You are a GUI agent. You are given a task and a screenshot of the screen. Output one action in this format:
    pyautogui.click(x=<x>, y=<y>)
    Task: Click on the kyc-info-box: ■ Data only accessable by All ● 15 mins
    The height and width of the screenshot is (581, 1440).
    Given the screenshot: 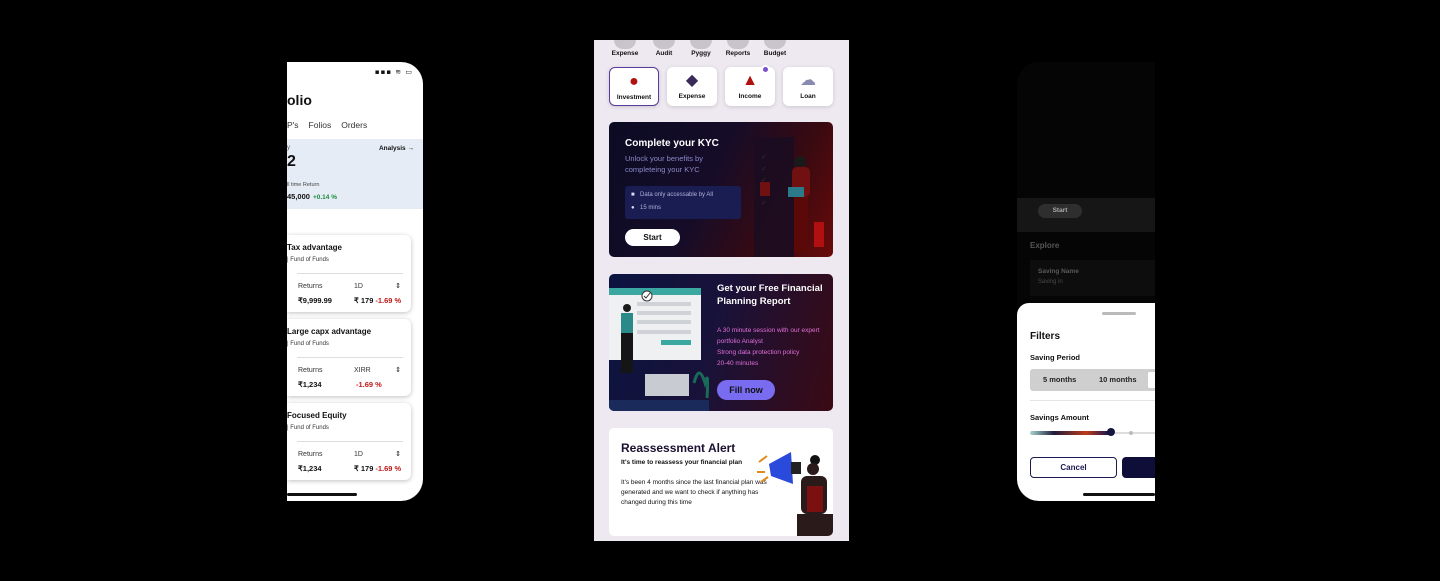 What is the action you would take?
    pyautogui.click(x=683, y=202)
    